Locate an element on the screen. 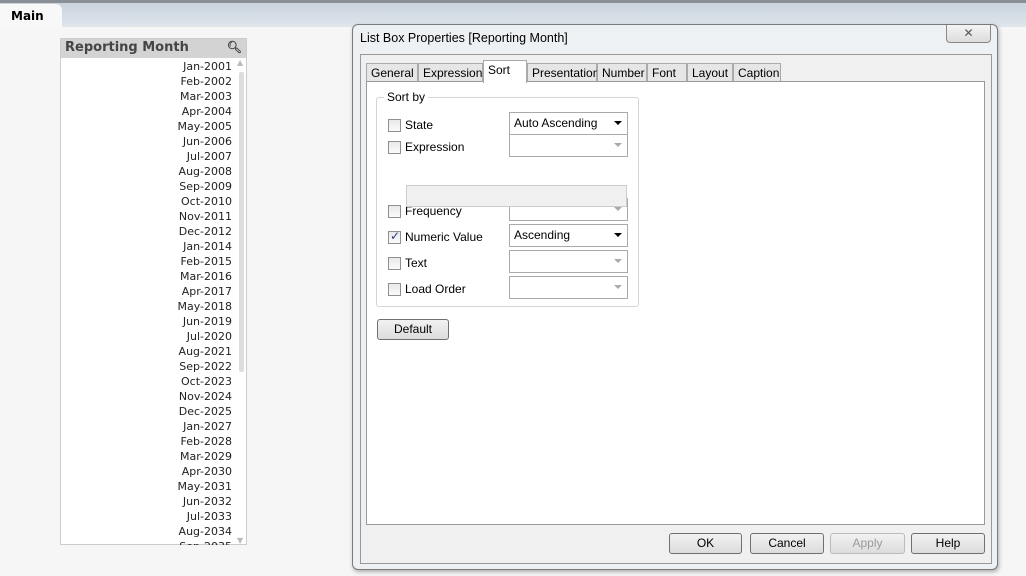 The width and height of the screenshot is (1026, 576). close-icon: ✕ is located at coordinates (968, 33).